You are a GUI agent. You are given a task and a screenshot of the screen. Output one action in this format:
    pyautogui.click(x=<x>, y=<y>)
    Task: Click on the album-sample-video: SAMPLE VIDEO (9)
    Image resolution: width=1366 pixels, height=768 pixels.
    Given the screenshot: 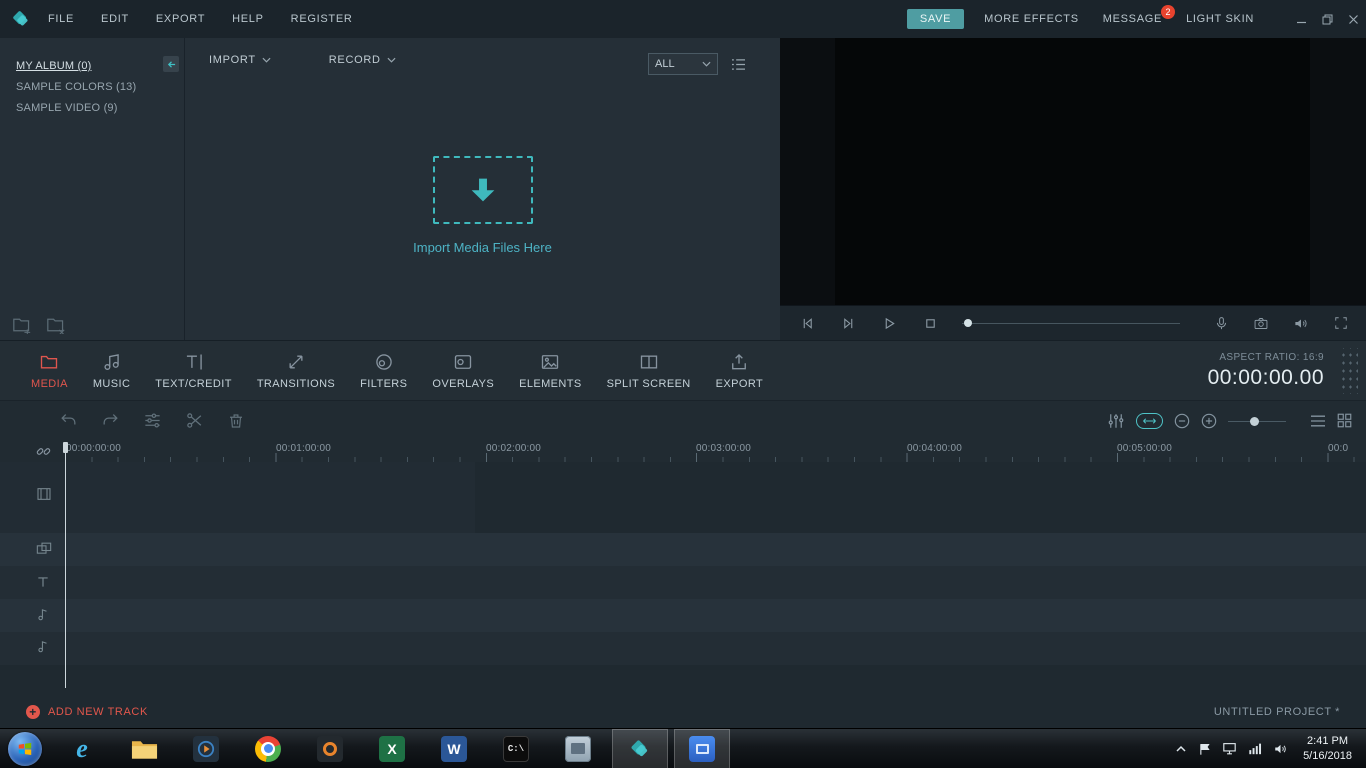 What is the action you would take?
    pyautogui.click(x=92, y=108)
    